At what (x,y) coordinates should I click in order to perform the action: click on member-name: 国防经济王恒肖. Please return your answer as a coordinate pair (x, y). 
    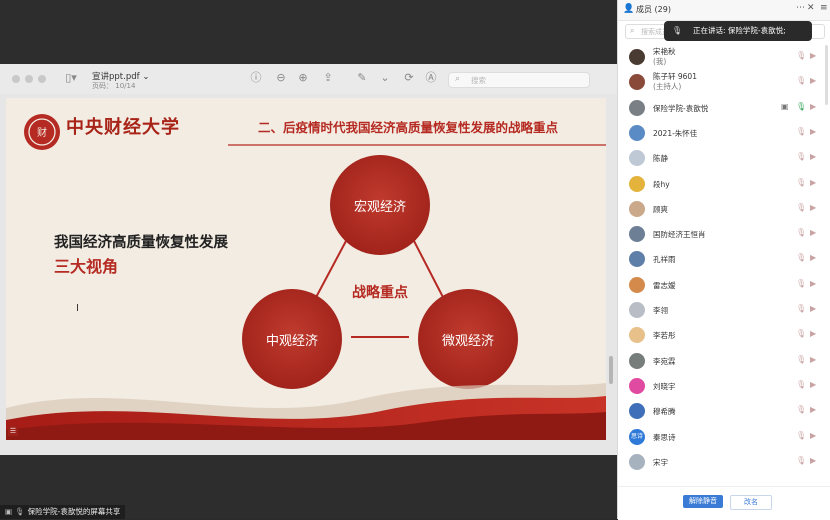
    Looking at the image, I should click on (679, 235).